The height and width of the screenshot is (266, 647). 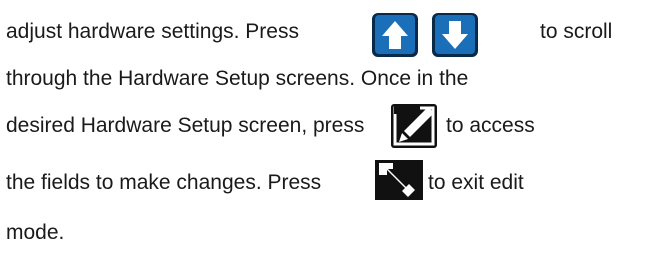 I want to click on line1-text-before: adjust hardware settings. Press, so click(x=152, y=31).